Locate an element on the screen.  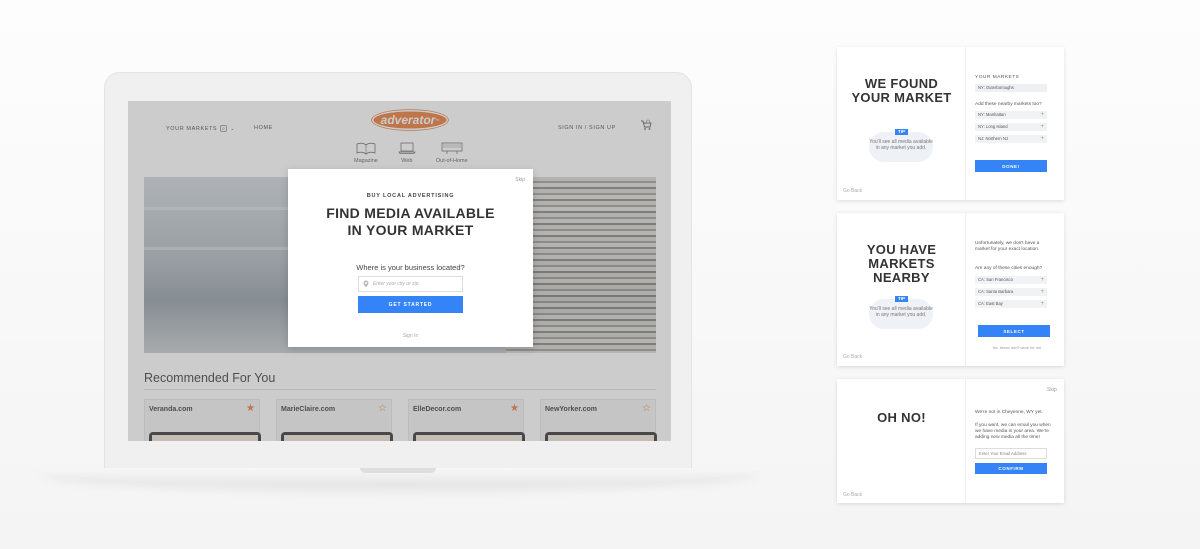
nearby-market-row: NY: Manhattan + is located at coordinates (1011, 115).